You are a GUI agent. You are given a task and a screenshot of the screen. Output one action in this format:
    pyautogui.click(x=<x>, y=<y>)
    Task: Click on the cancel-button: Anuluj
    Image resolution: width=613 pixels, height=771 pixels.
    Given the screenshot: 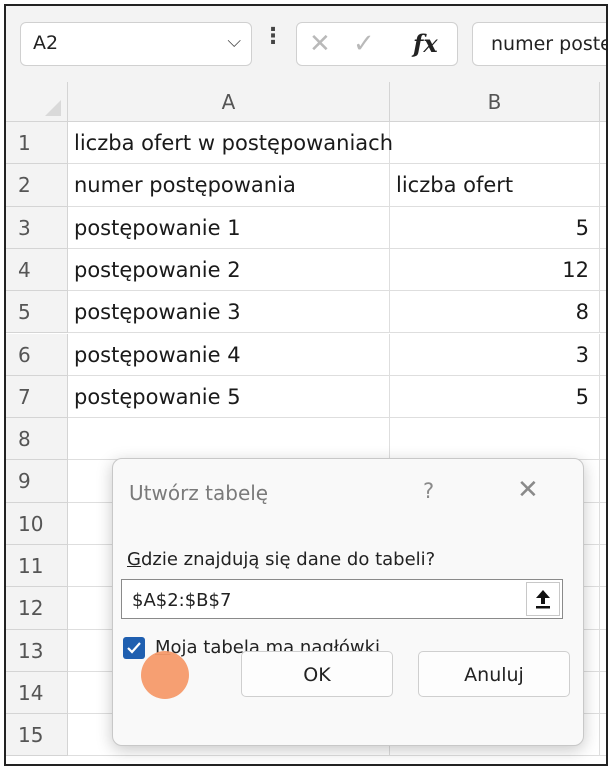 What is the action you would take?
    pyautogui.click(x=494, y=674)
    